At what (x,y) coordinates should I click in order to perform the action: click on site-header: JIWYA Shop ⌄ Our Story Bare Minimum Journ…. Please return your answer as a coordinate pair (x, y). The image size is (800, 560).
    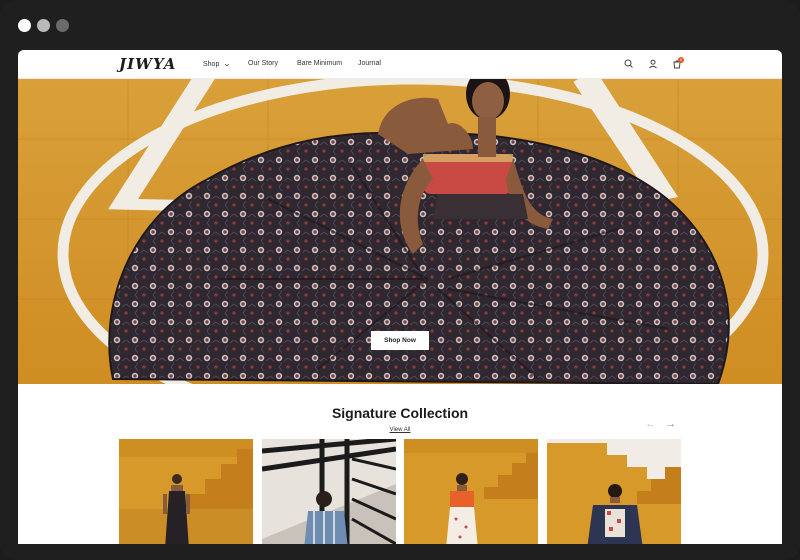
    Looking at the image, I should click on (400, 64).